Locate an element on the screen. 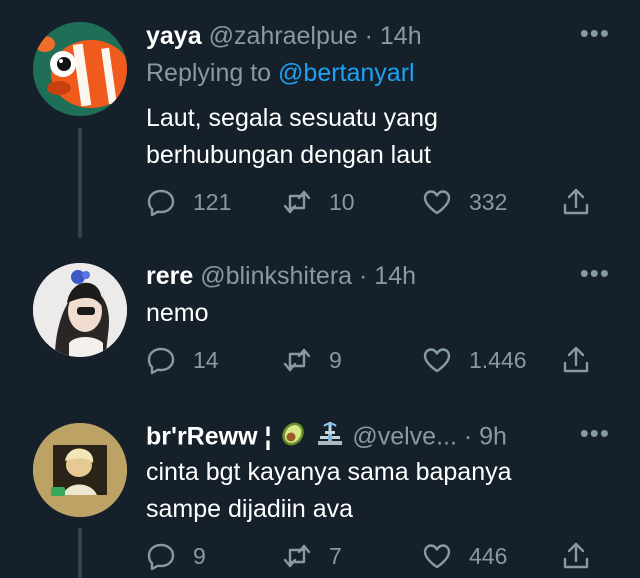 The height and width of the screenshot is (578, 640). reply-button: 14 is located at coordinates (182, 360).